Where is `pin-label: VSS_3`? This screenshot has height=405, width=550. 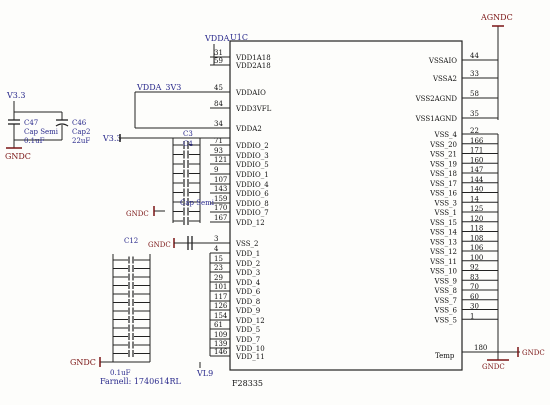 pin-label: VSS_3 is located at coordinates (445, 203).